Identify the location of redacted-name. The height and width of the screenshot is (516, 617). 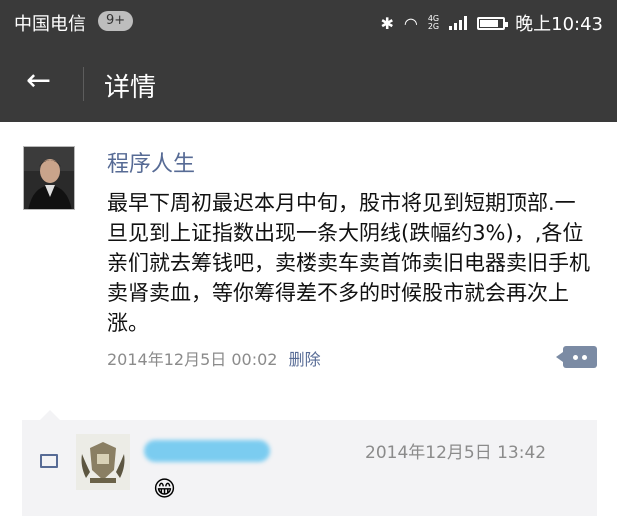
(207, 451).